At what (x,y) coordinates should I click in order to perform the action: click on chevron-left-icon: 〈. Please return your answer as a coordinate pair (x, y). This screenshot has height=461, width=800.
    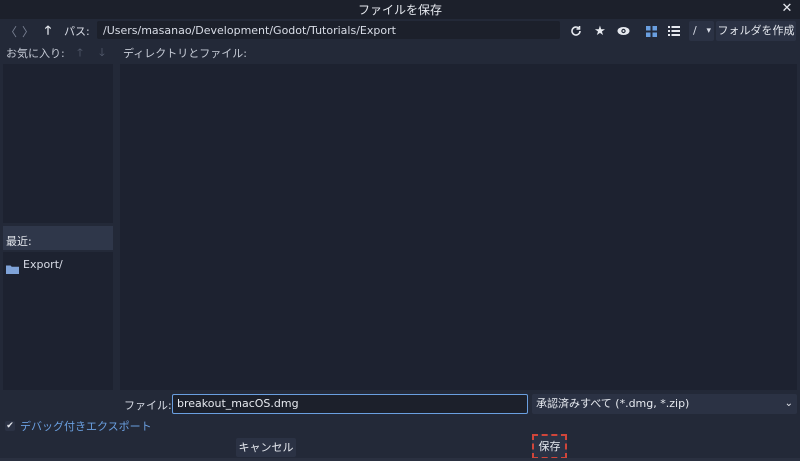
    Looking at the image, I should click on (11, 31).